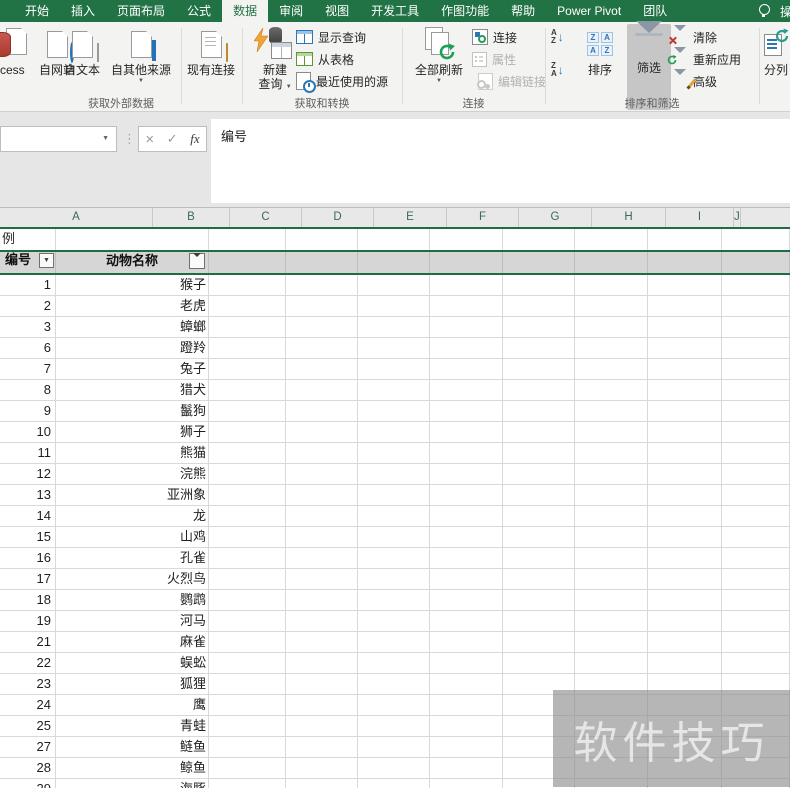 This screenshot has width=790, height=788. Describe the element at coordinates (132, 474) in the screenshot. I see `cell-animal-name: 浣熊` at that location.